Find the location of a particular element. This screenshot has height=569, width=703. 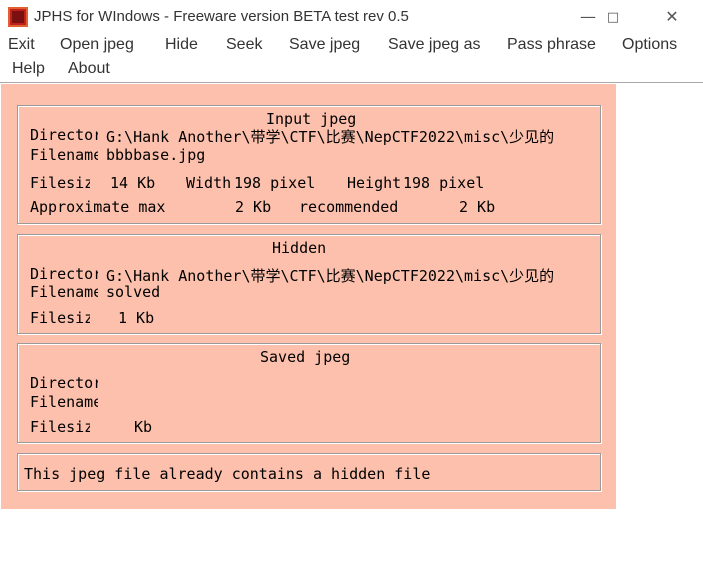

input-recommended-label: recommended is located at coordinates (349, 207).